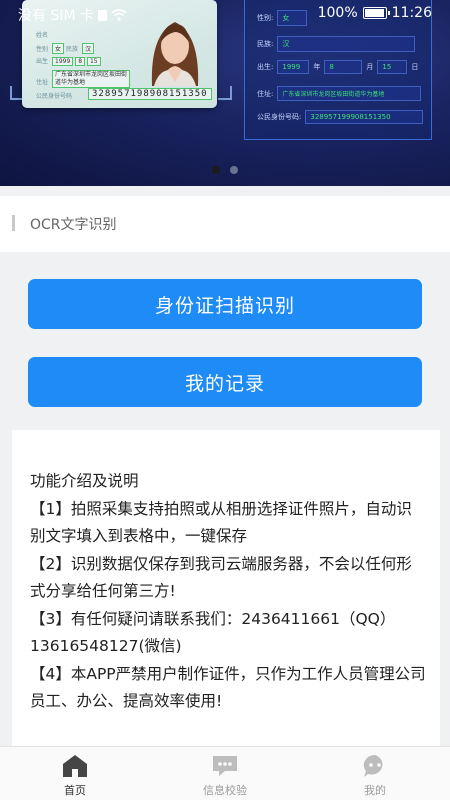 This screenshot has height=800, width=450. I want to click on tab-label: 信息校验, so click(225, 790).